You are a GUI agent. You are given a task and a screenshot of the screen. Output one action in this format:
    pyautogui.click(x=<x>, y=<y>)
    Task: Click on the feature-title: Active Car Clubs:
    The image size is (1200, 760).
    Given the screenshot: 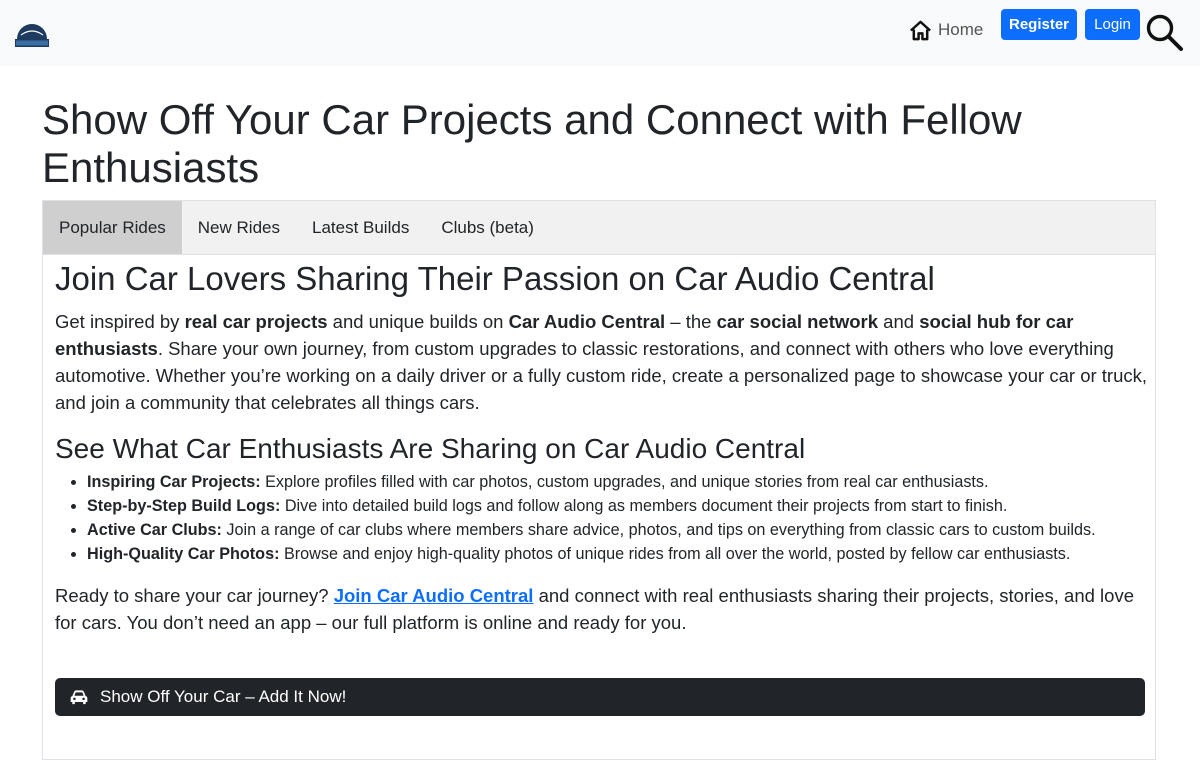 What is the action you would take?
    pyautogui.click(x=154, y=530)
    